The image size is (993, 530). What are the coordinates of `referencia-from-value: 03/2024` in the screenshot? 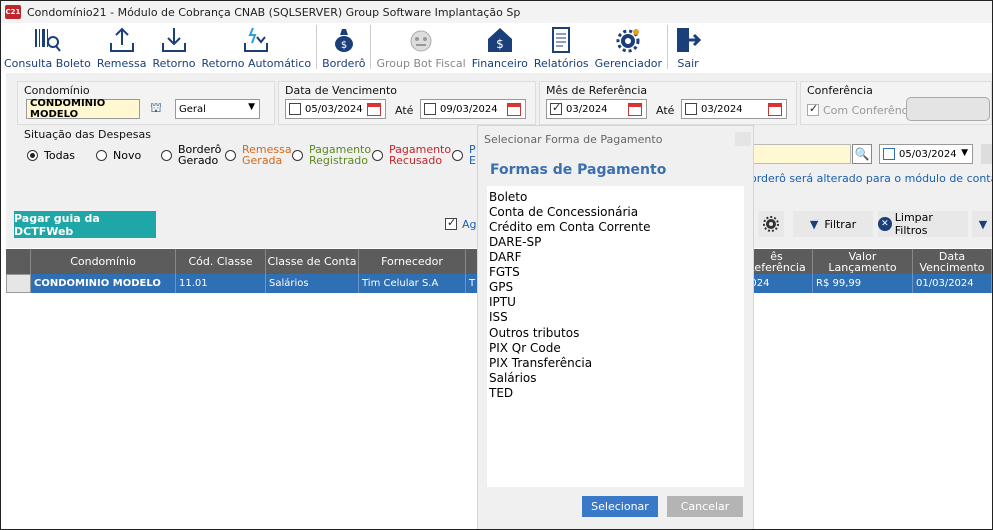 It's located at (587, 109).